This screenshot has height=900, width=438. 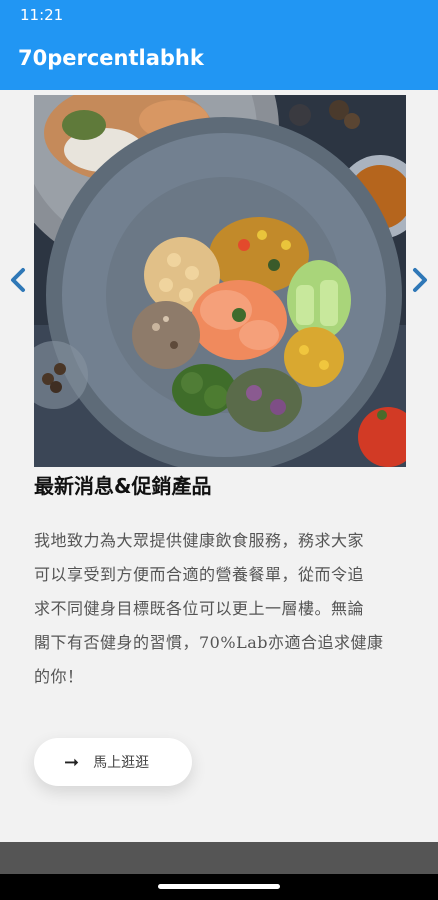 I want to click on system-nav-bar, so click(x=219, y=887).